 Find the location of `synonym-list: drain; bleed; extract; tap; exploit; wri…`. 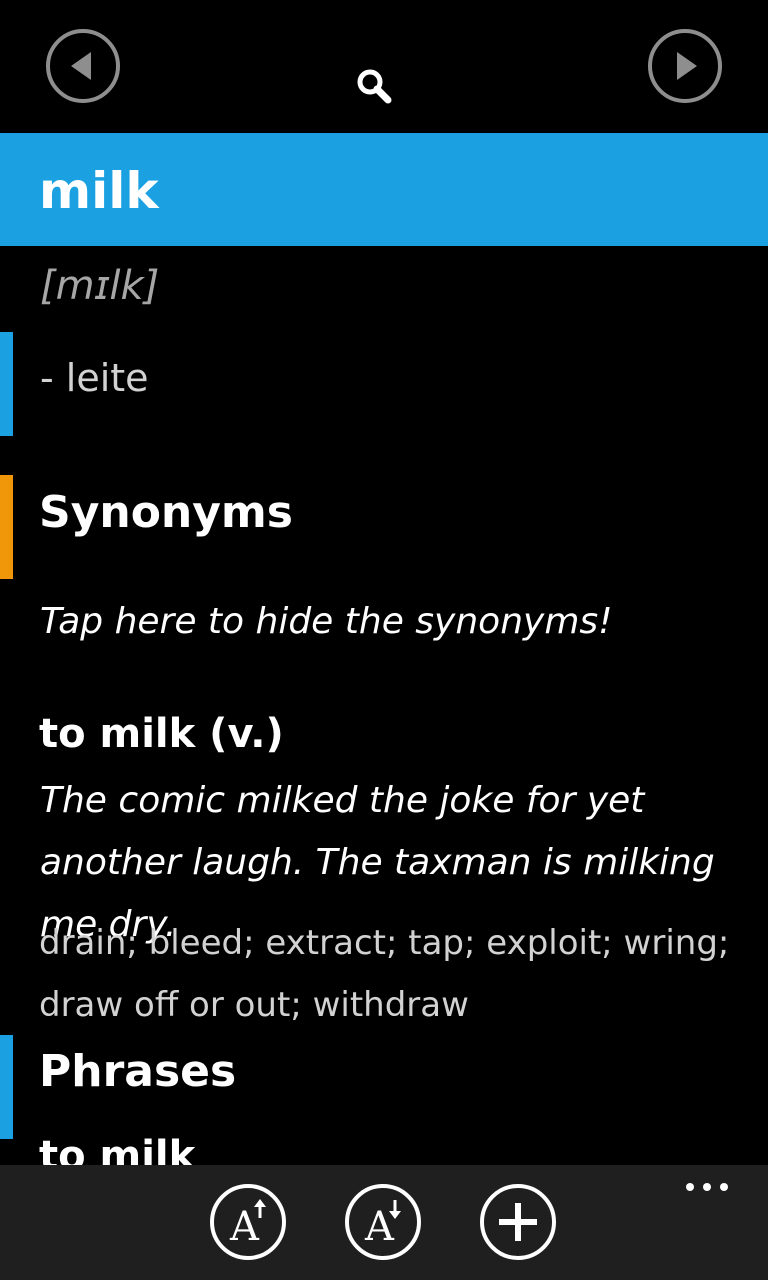

synonym-list: drain; bleed; extract; tap; exploit; wri… is located at coordinates (384, 974).